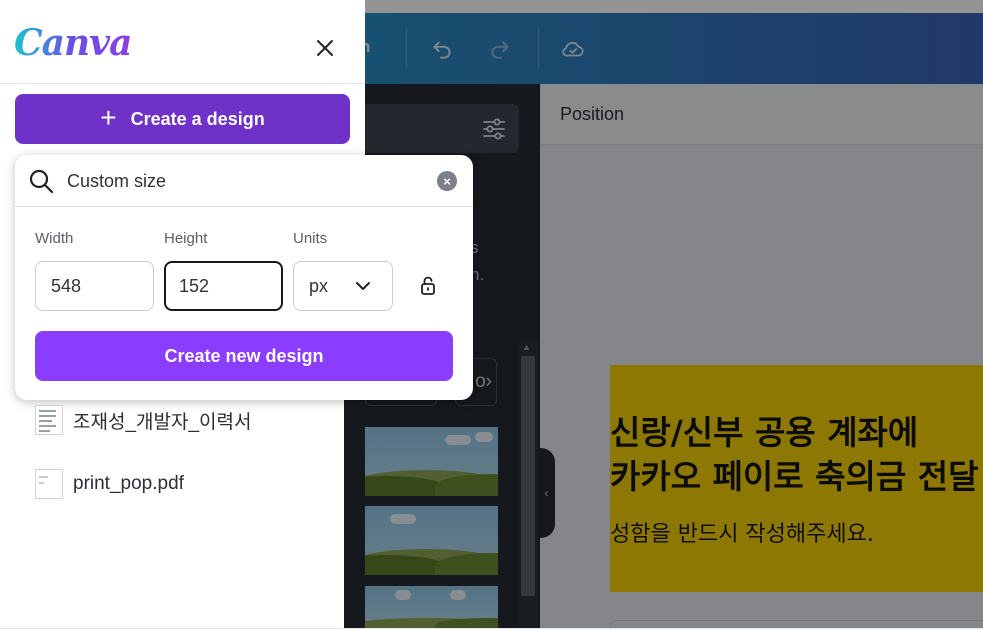 This screenshot has width=983, height=629. I want to click on recent-file-item: print_pop.pdf, so click(109, 484).